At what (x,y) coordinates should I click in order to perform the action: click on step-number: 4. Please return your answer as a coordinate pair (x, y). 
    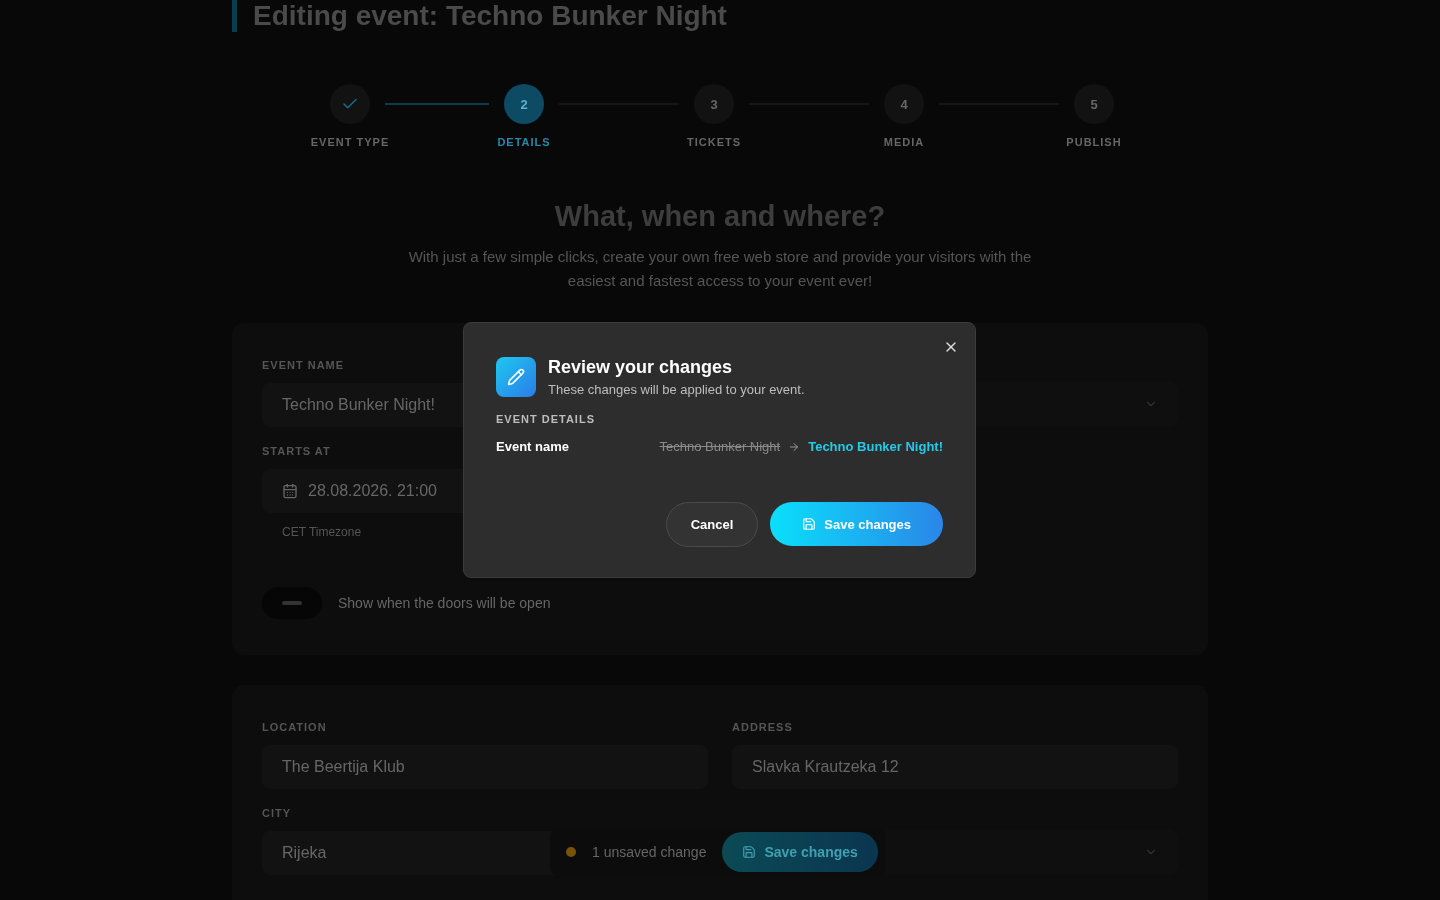
    Looking at the image, I should click on (904, 104).